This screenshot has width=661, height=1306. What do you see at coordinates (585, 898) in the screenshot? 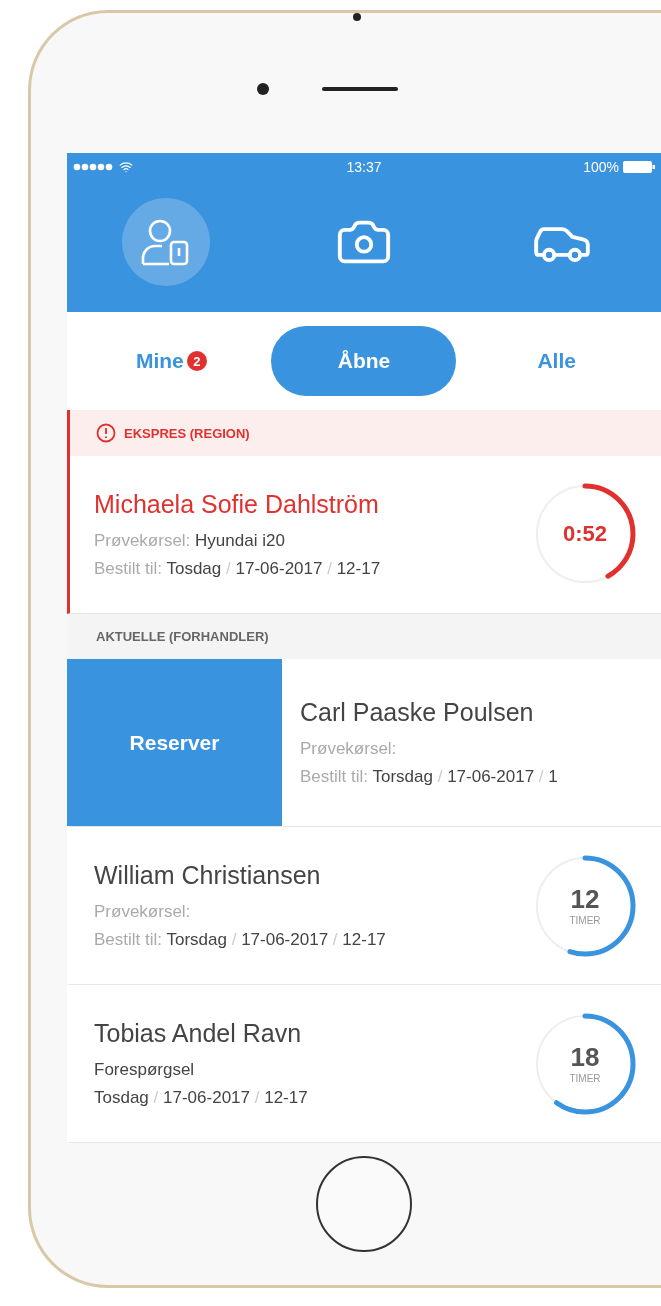
I see `timer-value: 12` at bounding box center [585, 898].